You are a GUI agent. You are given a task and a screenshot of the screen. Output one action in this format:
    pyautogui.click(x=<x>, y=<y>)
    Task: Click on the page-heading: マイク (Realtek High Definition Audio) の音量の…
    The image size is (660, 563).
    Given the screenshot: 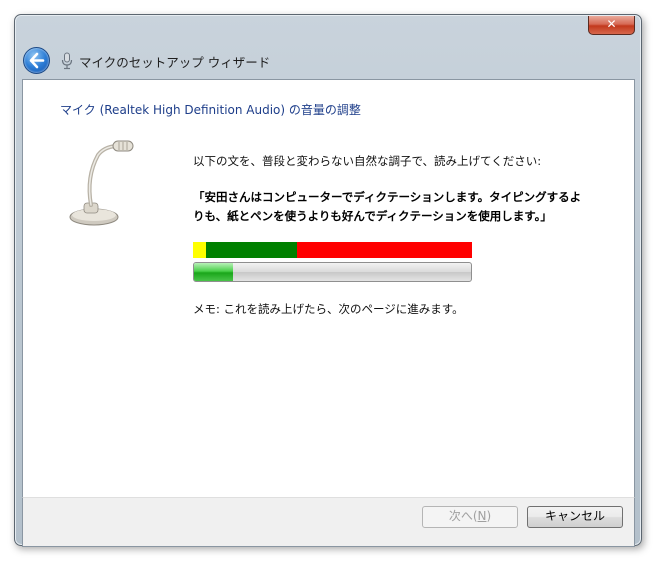 What is the action you would take?
    pyautogui.click(x=210, y=110)
    